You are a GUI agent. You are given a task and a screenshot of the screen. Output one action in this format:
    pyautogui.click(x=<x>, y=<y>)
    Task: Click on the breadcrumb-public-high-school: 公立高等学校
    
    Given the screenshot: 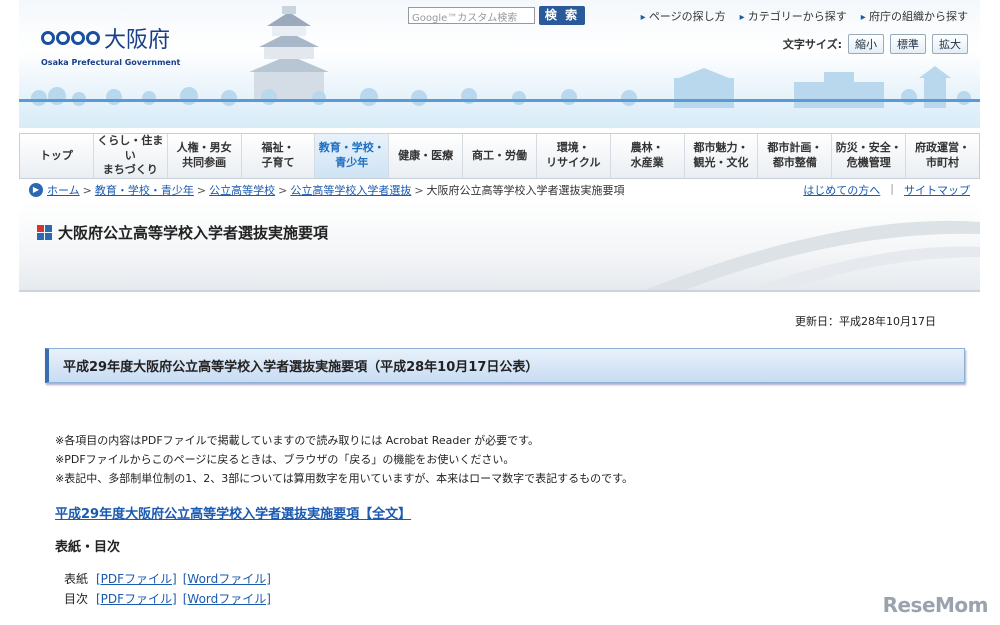 What is the action you would take?
    pyautogui.click(x=242, y=190)
    